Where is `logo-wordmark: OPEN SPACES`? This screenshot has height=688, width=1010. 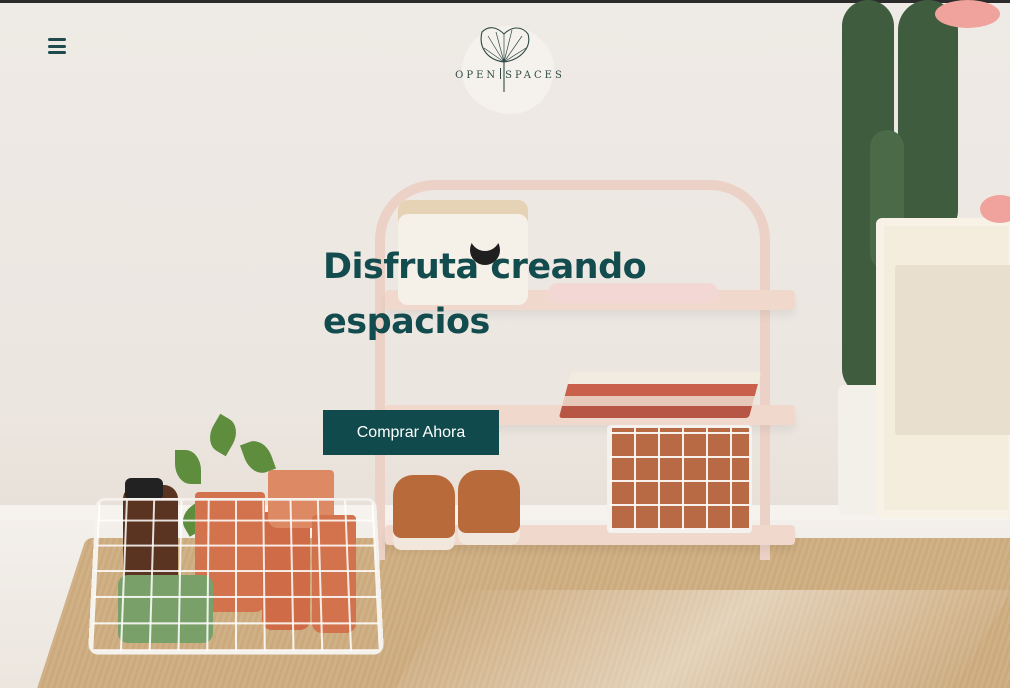 logo-wordmark: OPEN SPACES is located at coordinates (510, 74).